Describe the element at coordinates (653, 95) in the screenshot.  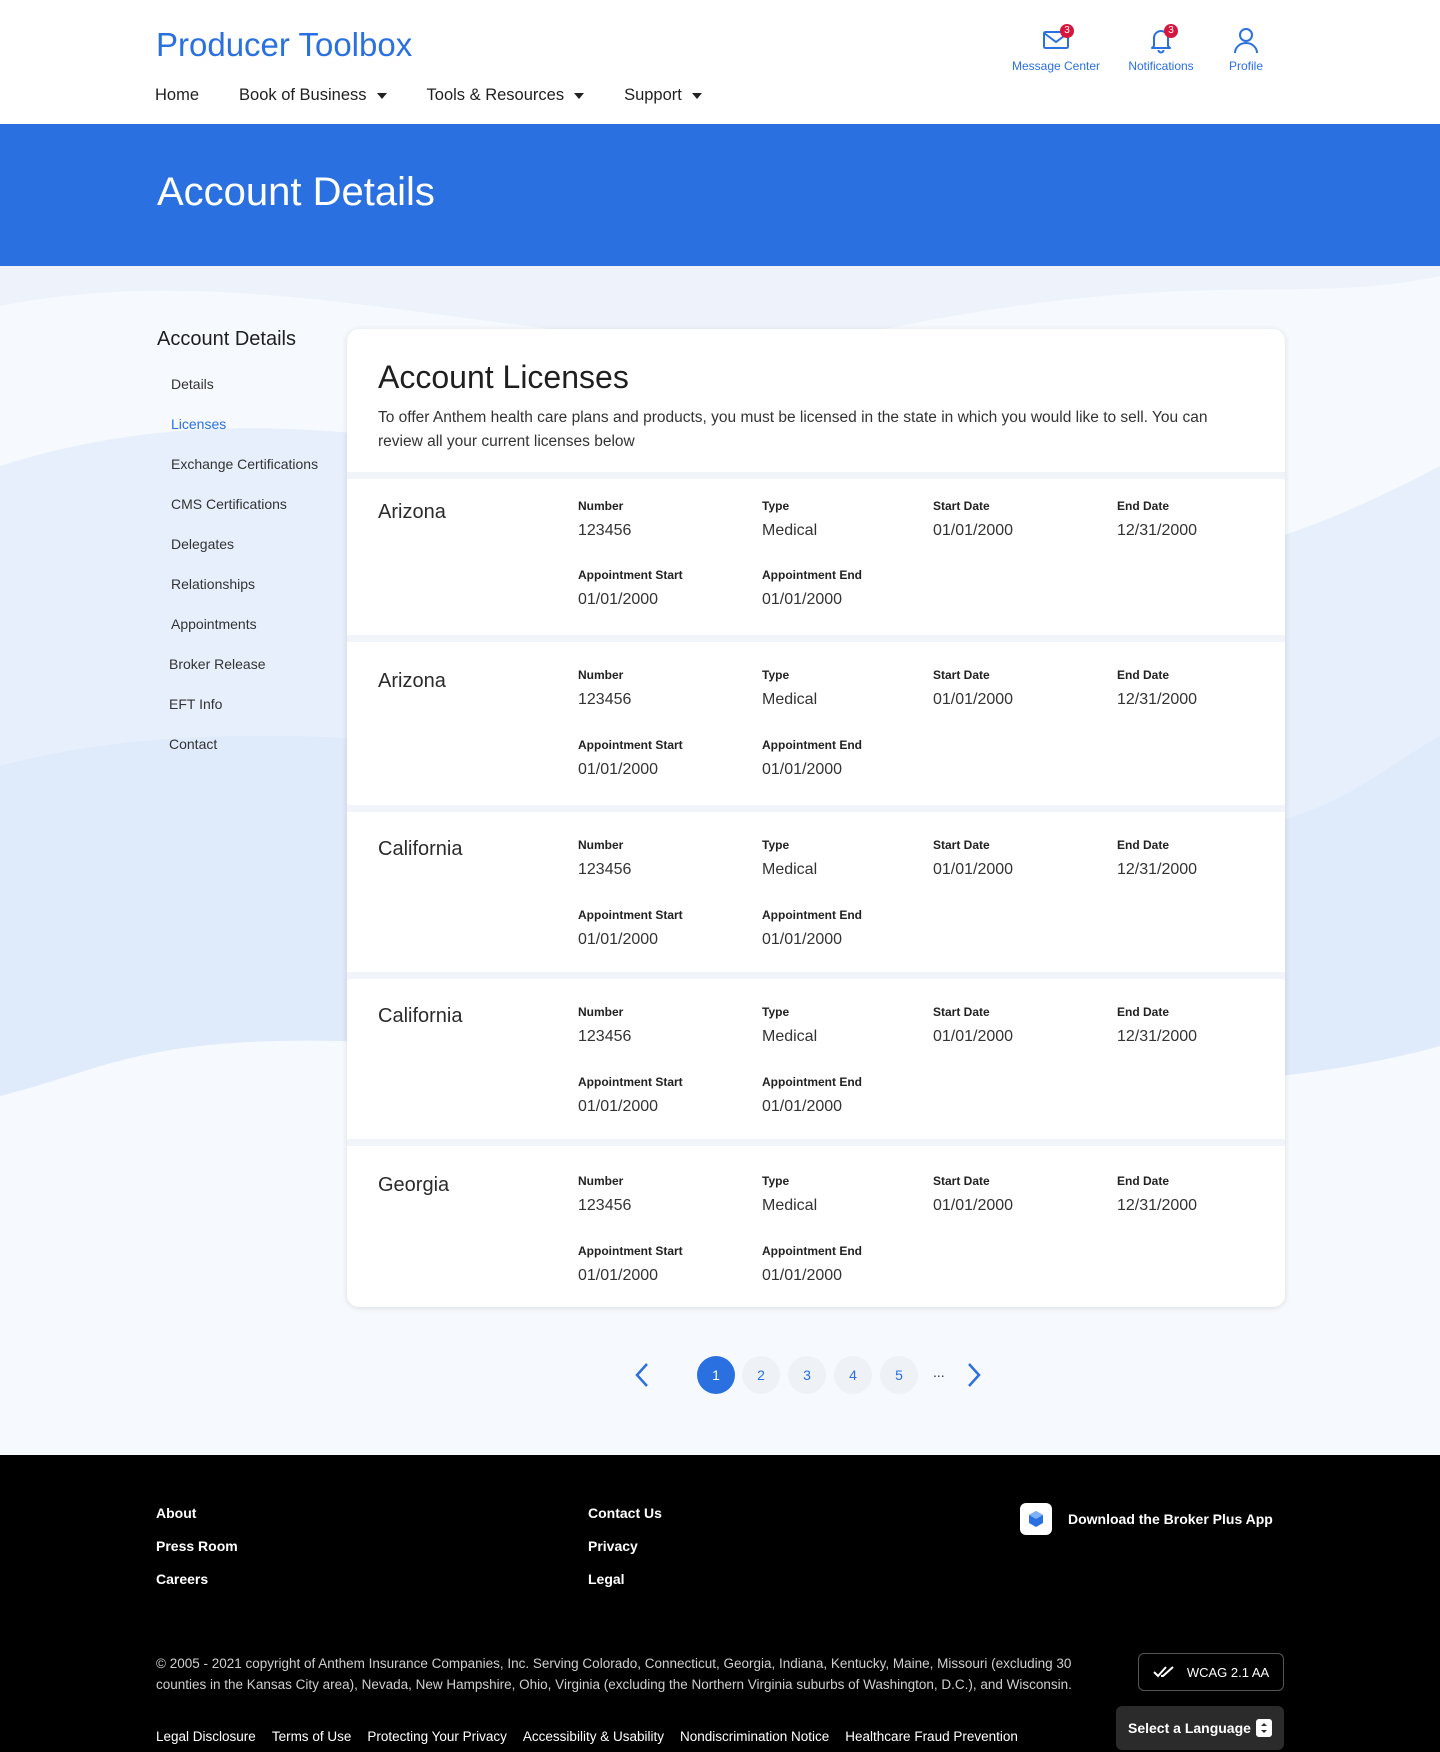
I see `nav-support-label: Support` at that location.